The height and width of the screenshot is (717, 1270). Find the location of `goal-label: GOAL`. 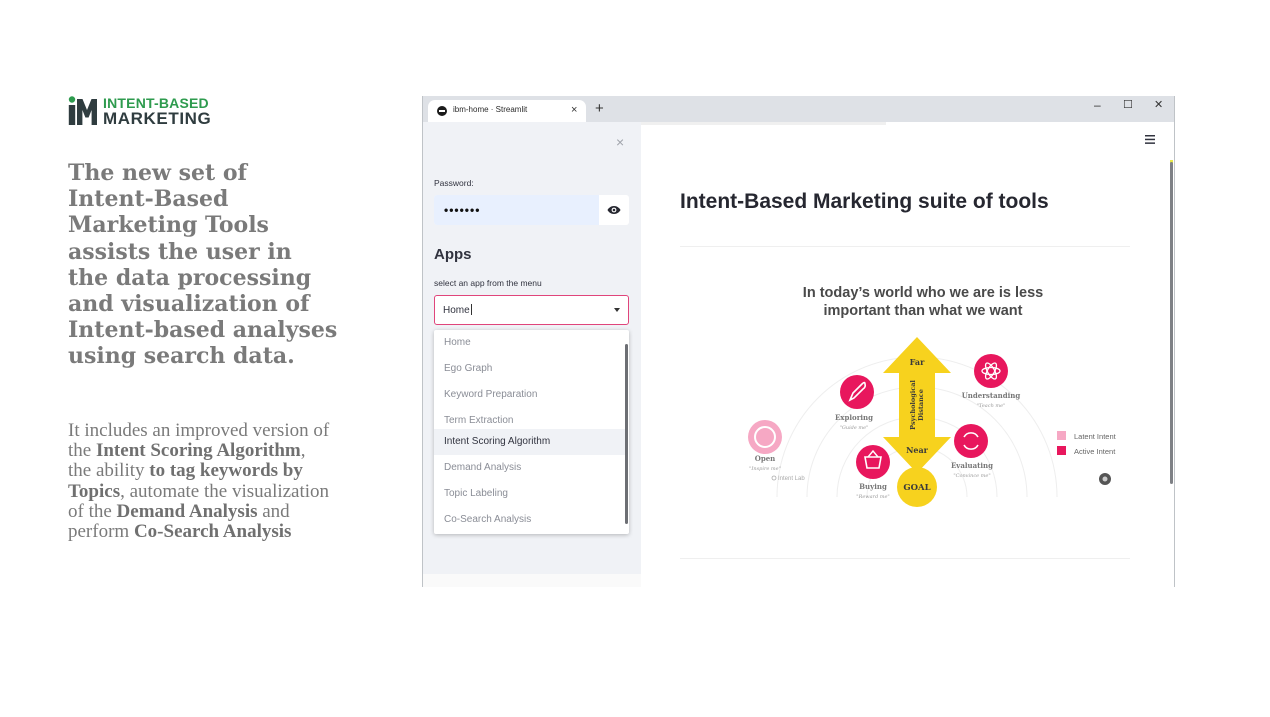

goal-label: GOAL is located at coordinates (916, 488).